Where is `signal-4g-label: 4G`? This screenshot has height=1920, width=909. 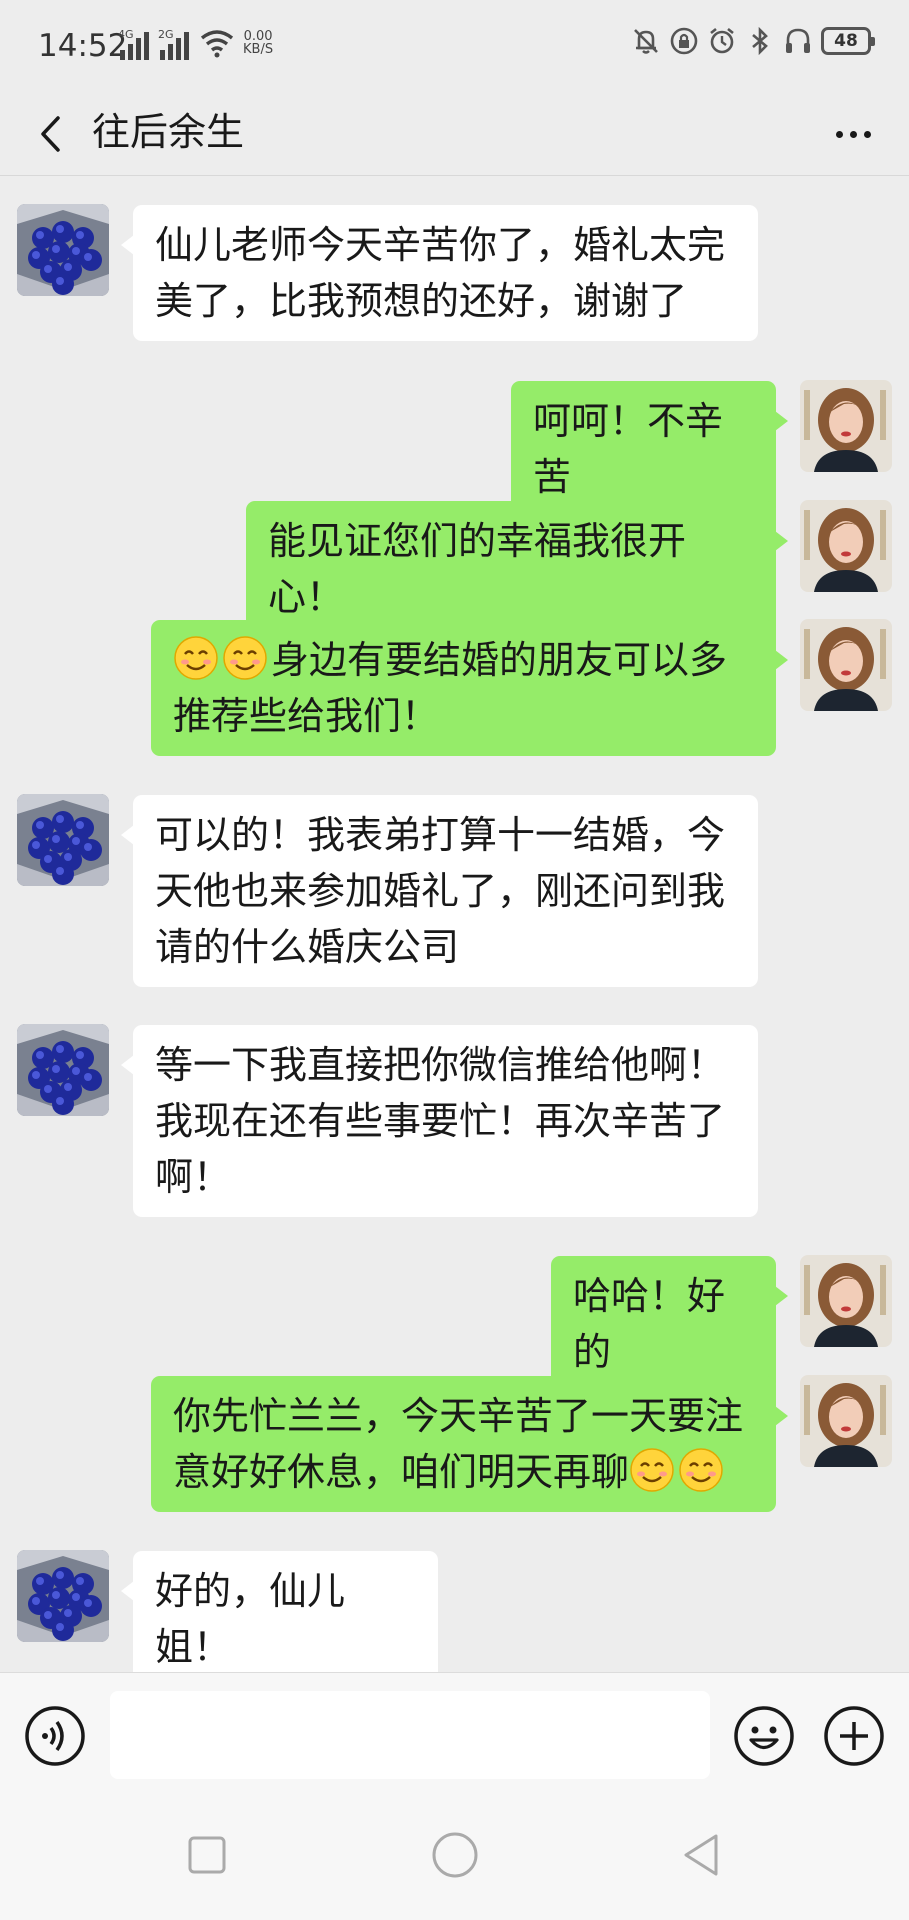 signal-4g-label: 4G is located at coordinates (126, 34).